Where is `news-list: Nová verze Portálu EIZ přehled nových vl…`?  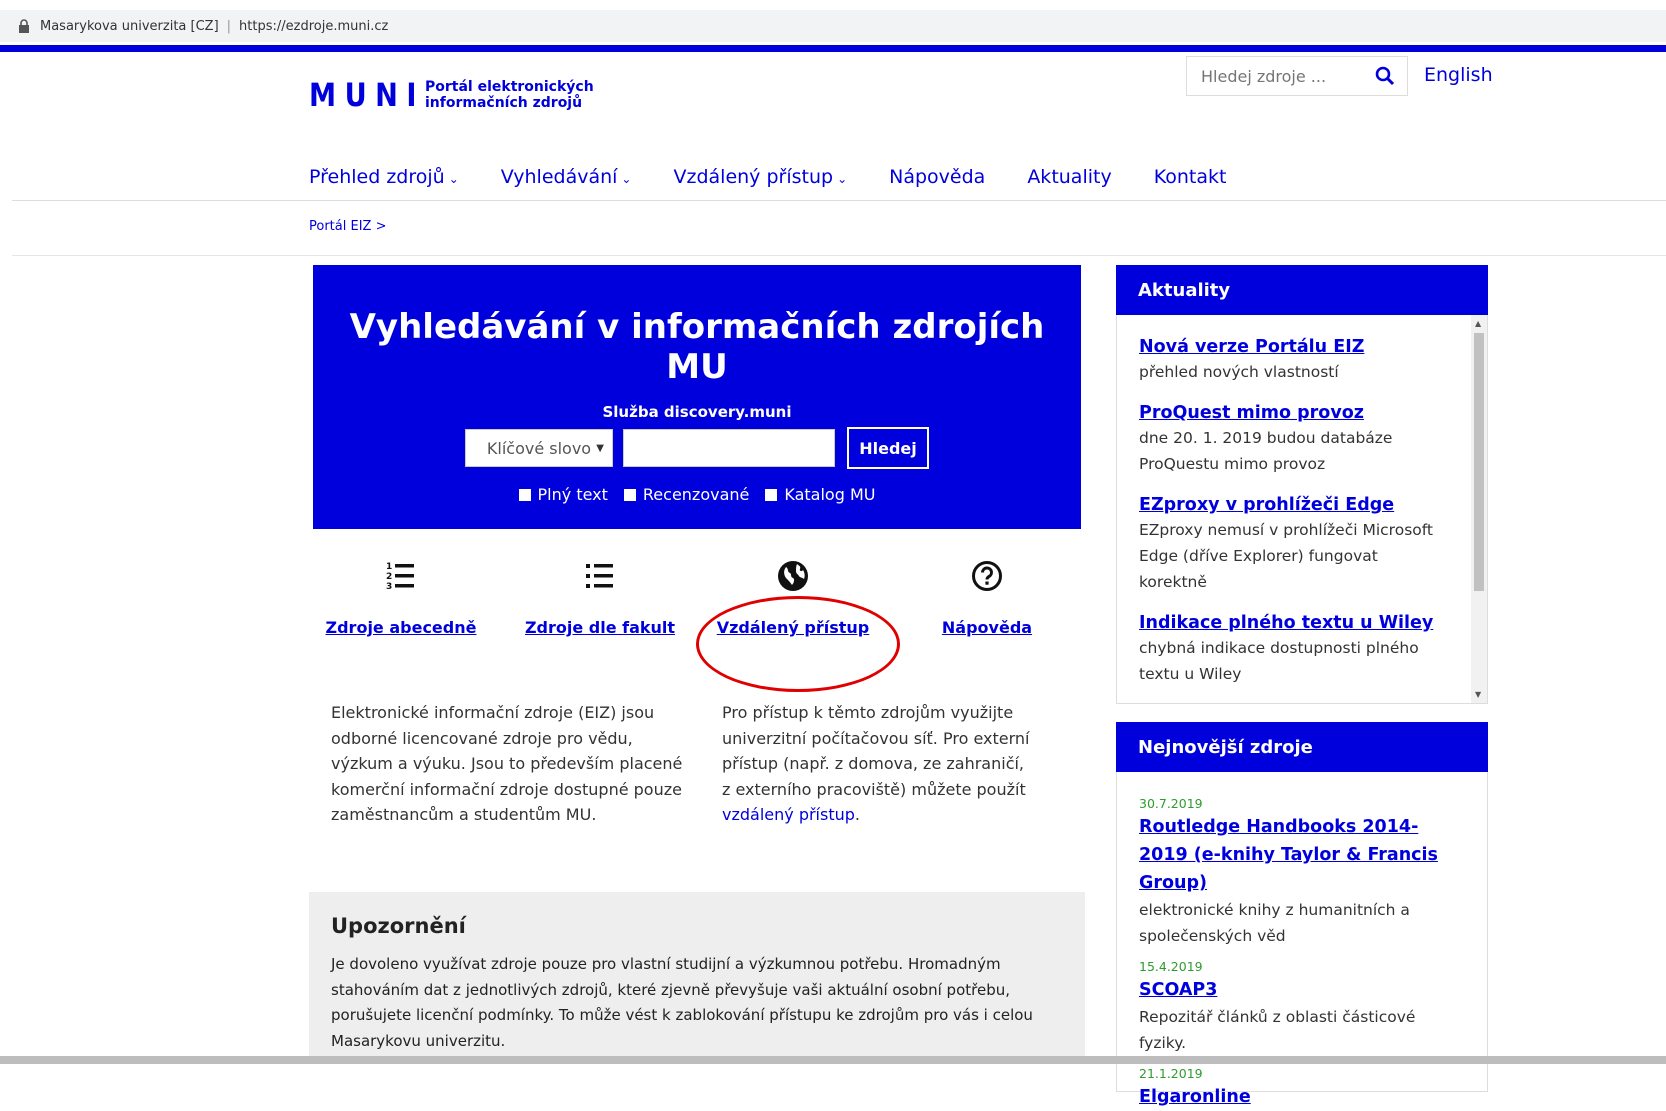 news-list: Nová verze Portálu EIZ přehled nových vl… is located at coordinates (1302, 509).